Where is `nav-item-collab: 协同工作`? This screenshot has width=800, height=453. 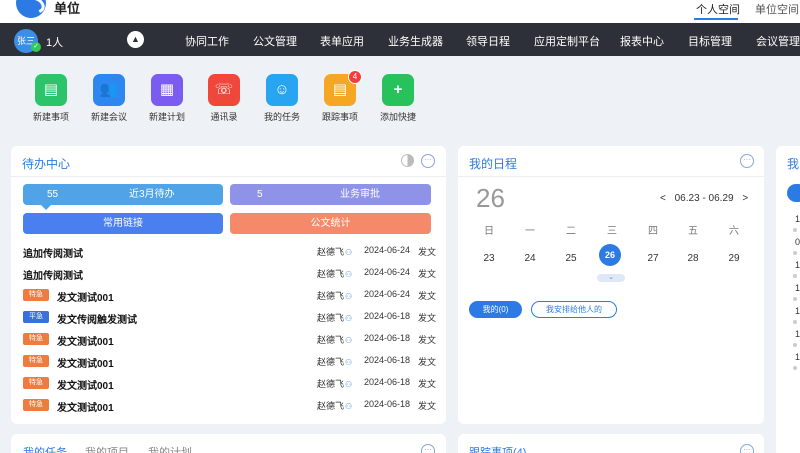
nav-item-collab: 协同工作 is located at coordinates (207, 41).